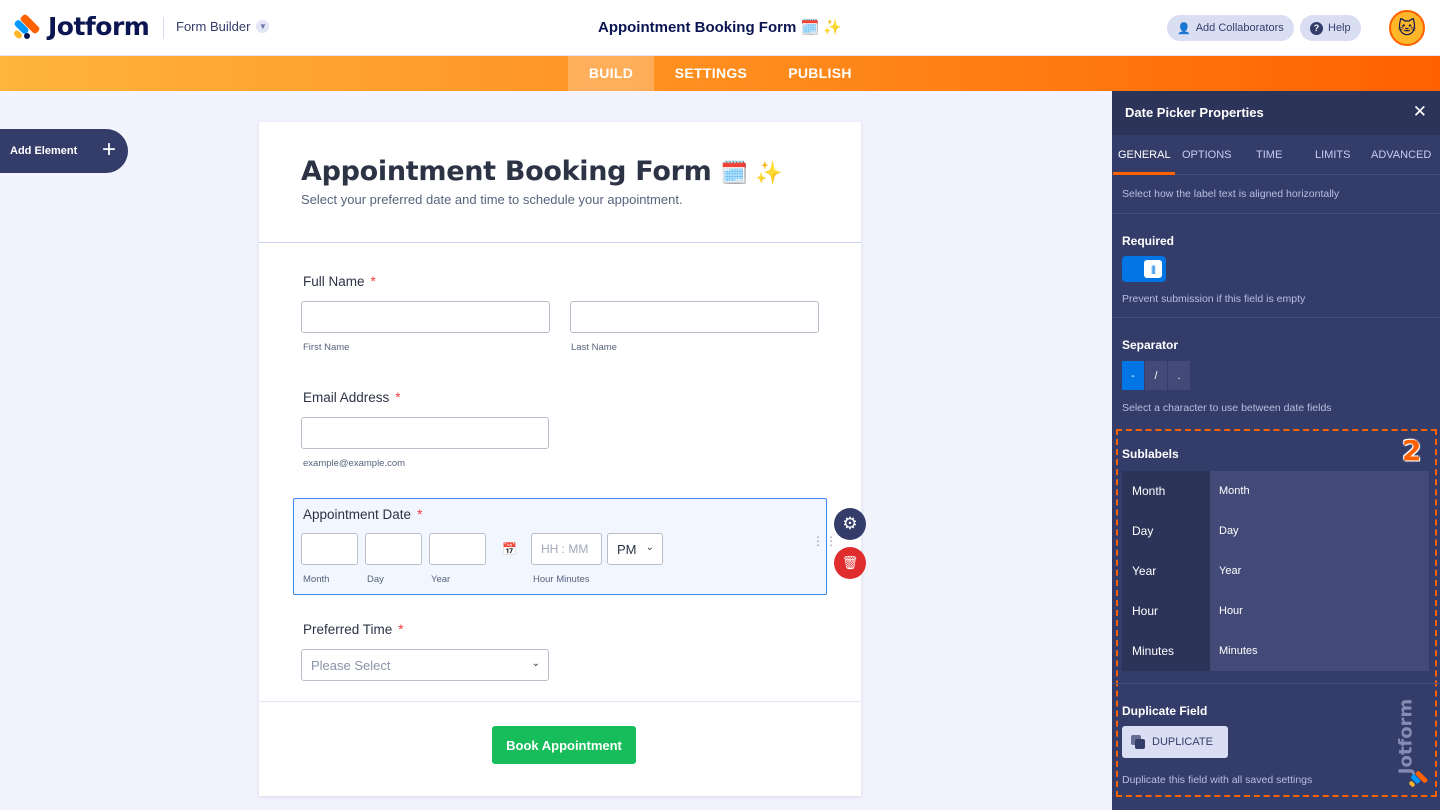 This screenshot has width=1440, height=810. I want to click on sublabel-minutes-input: Minutes, so click(1319, 651).